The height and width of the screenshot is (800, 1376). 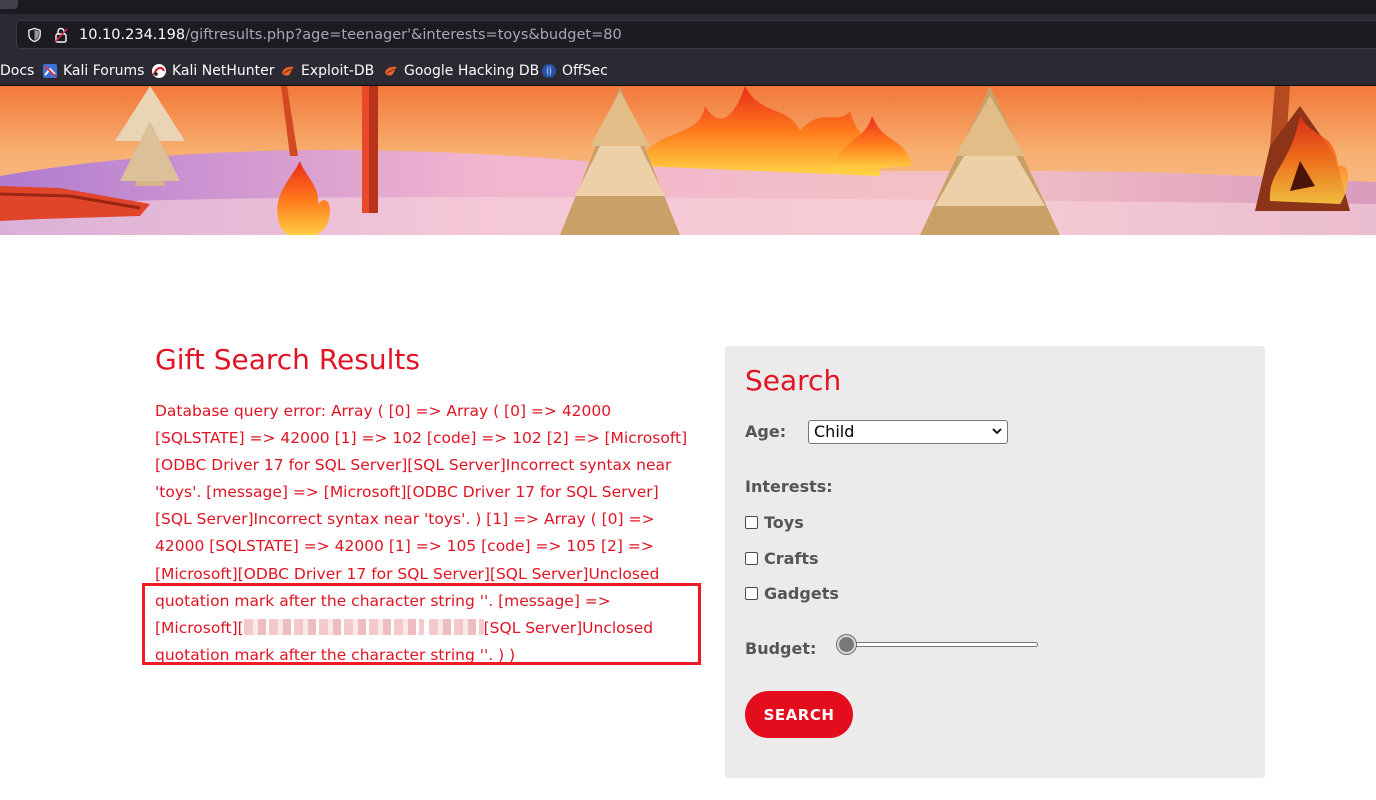 I want to click on interest-crafts: Crafts, so click(x=782, y=558).